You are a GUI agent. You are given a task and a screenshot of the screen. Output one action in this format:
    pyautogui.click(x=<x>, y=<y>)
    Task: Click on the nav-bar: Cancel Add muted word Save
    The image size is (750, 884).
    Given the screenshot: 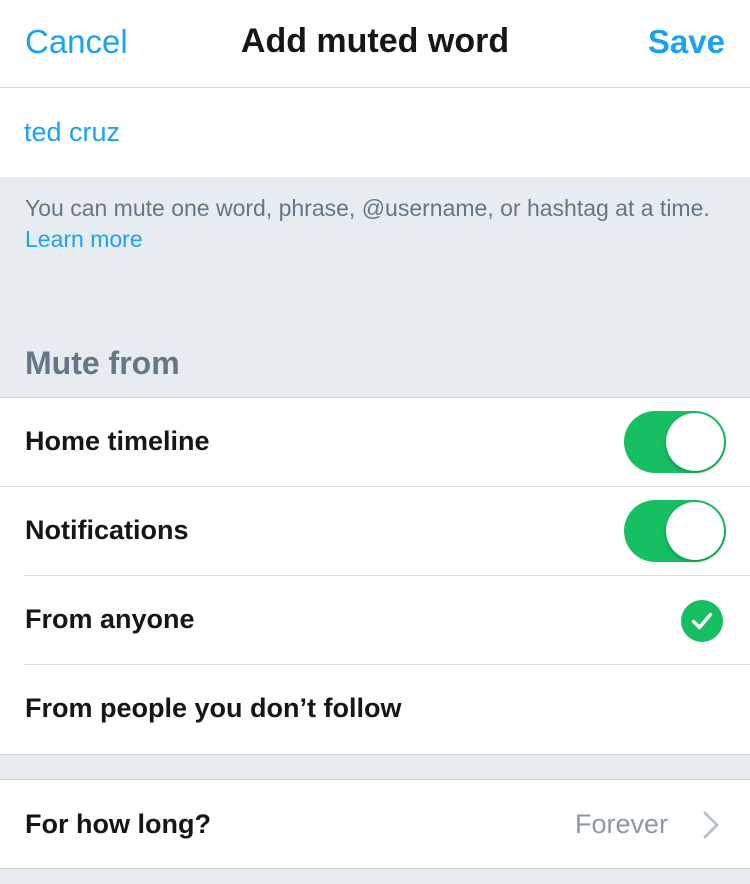 What is the action you would take?
    pyautogui.click(x=375, y=44)
    